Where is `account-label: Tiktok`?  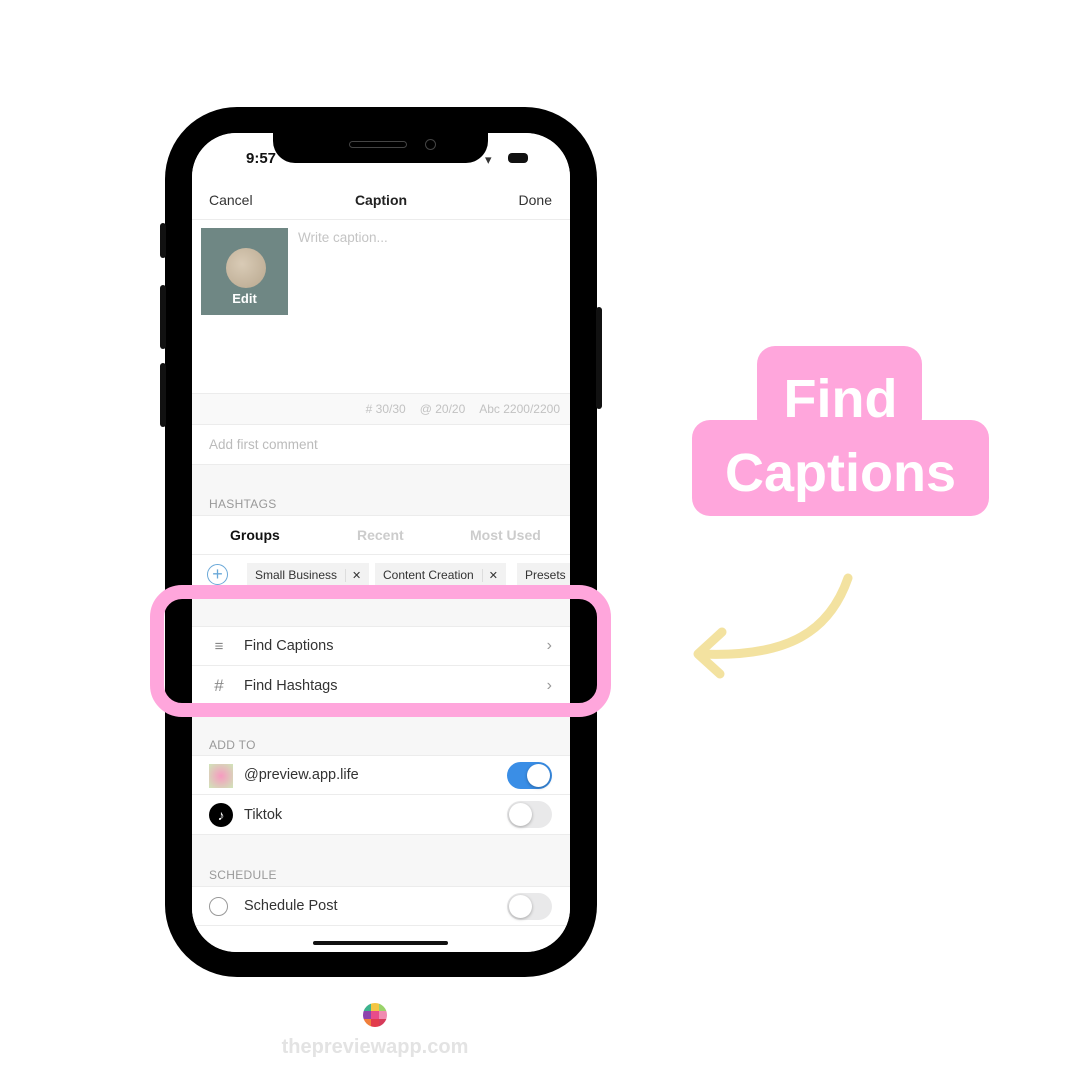
account-label: Tiktok is located at coordinates (263, 814).